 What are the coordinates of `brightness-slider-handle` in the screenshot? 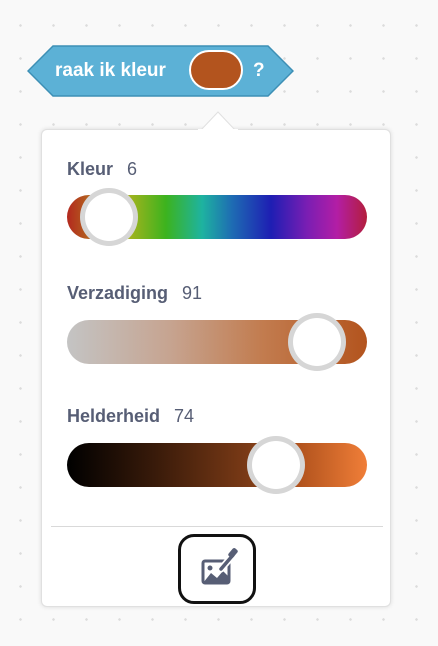 It's located at (276, 465).